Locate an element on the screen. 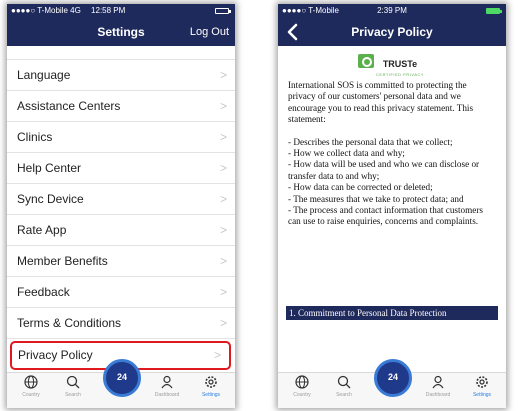 The image size is (523, 411). truste-name: TRUSTe is located at coordinates (400, 64).